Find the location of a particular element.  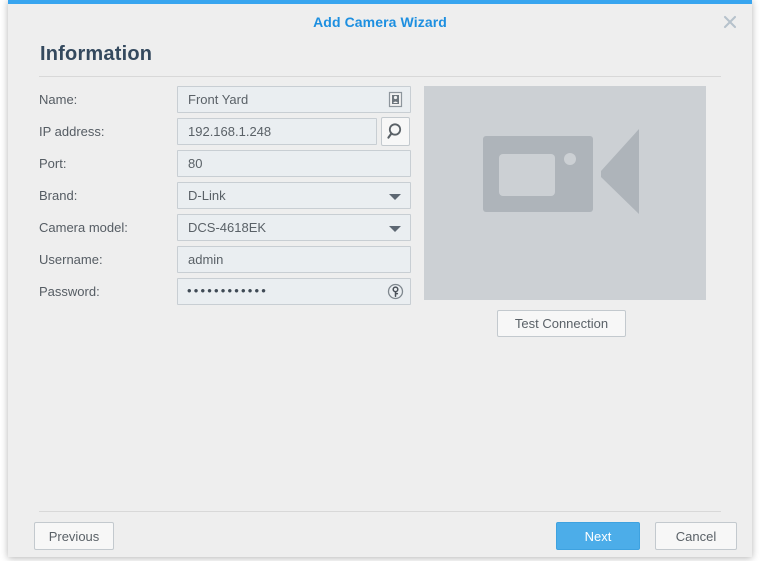

heading-divider is located at coordinates (380, 76).